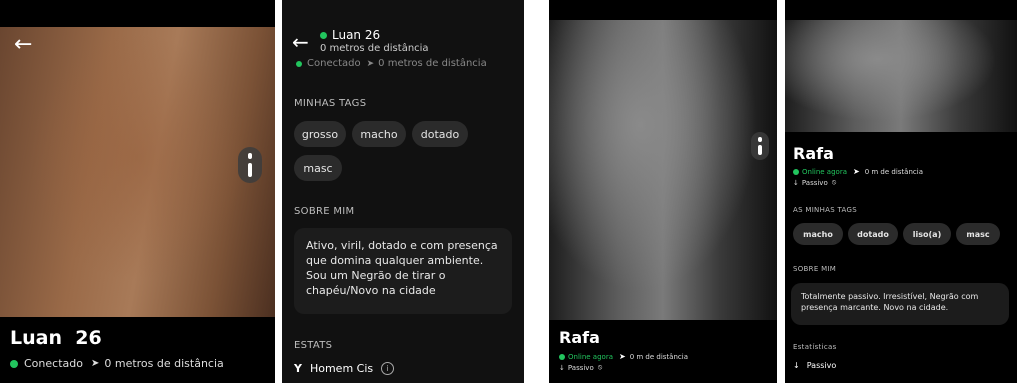  What do you see at coordinates (374, 48) in the screenshot?
I see `header-distance: 0 metros de distância` at bounding box center [374, 48].